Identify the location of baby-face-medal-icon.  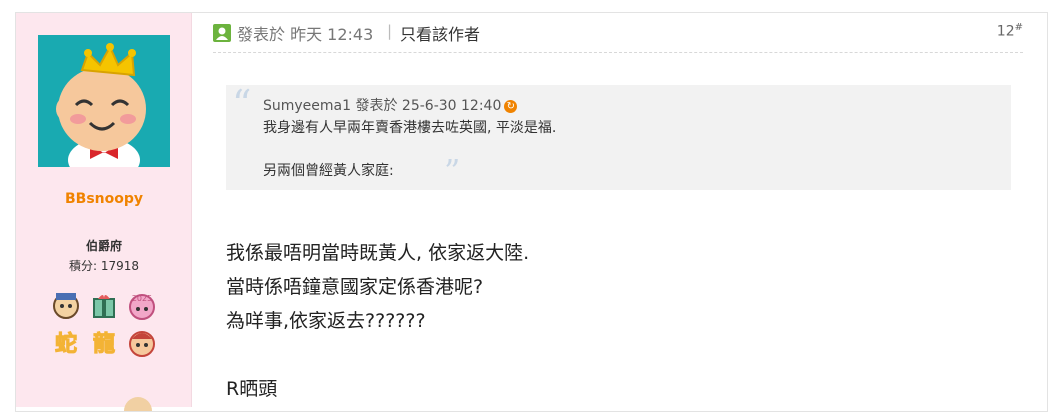
(142, 343).